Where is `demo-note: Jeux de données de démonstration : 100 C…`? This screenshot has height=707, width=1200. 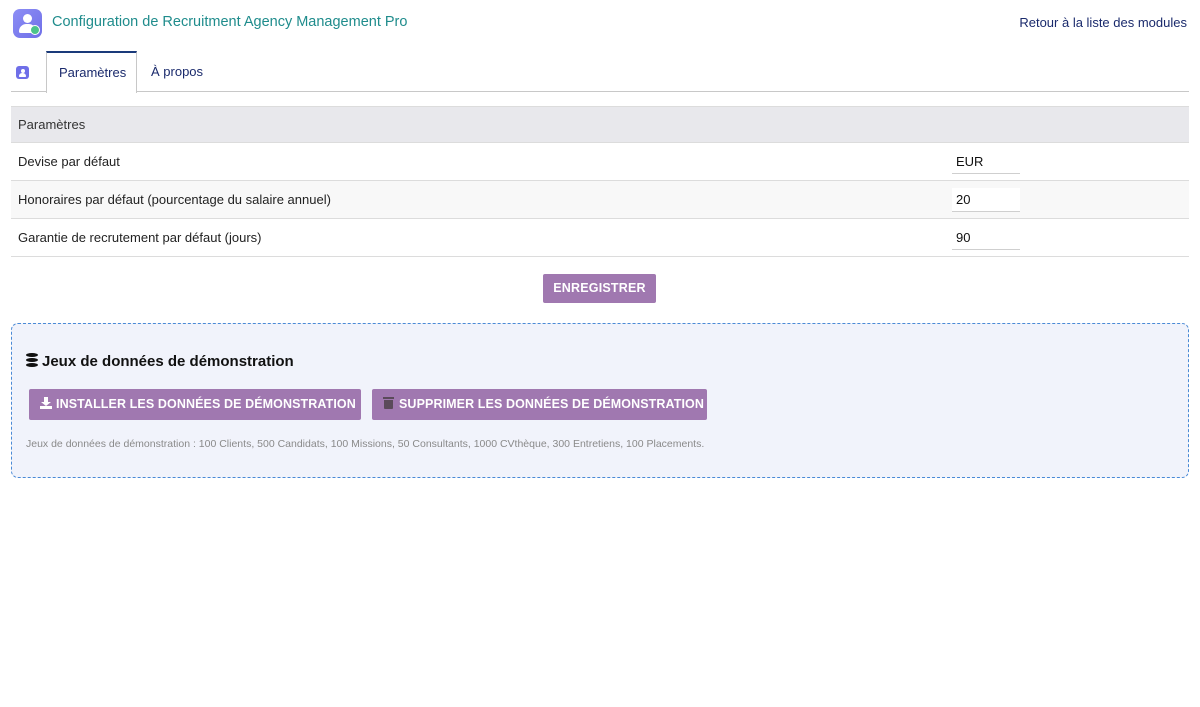 demo-note: Jeux de données de démonstration : 100 C… is located at coordinates (365, 444).